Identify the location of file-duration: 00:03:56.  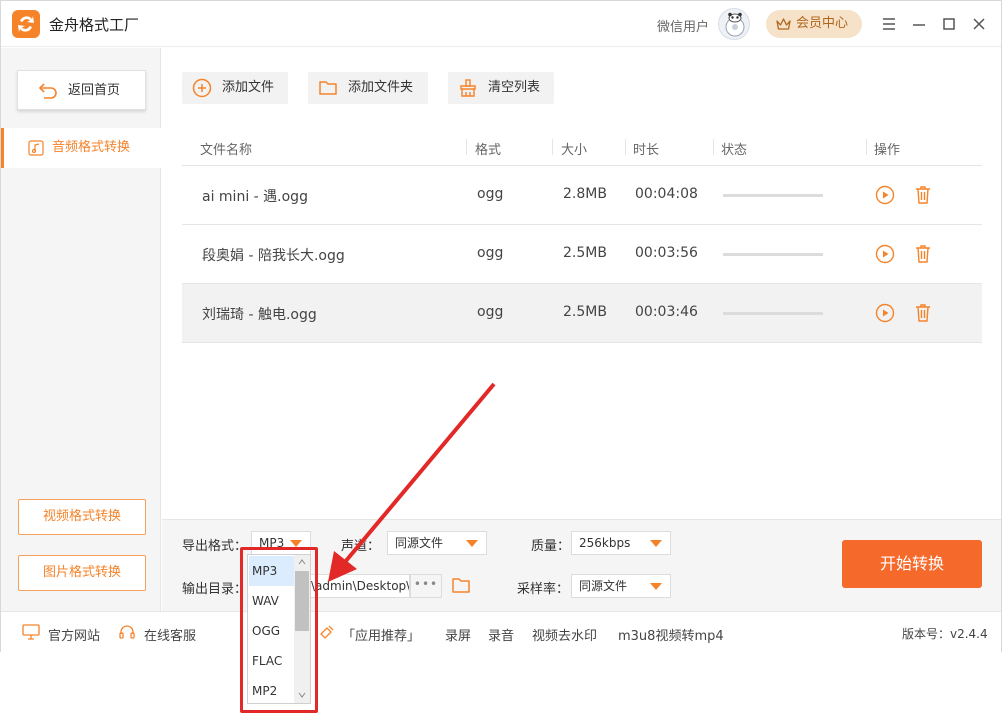
(666, 253).